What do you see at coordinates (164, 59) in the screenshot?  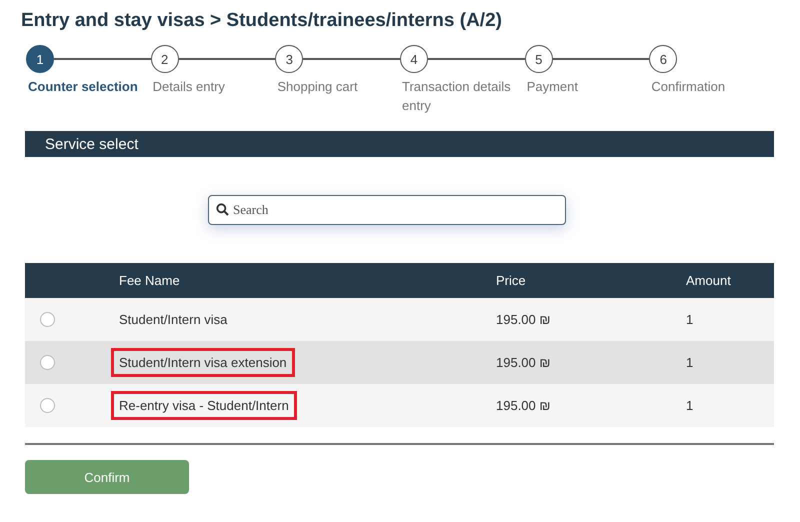 I see `step-number: 2` at bounding box center [164, 59].